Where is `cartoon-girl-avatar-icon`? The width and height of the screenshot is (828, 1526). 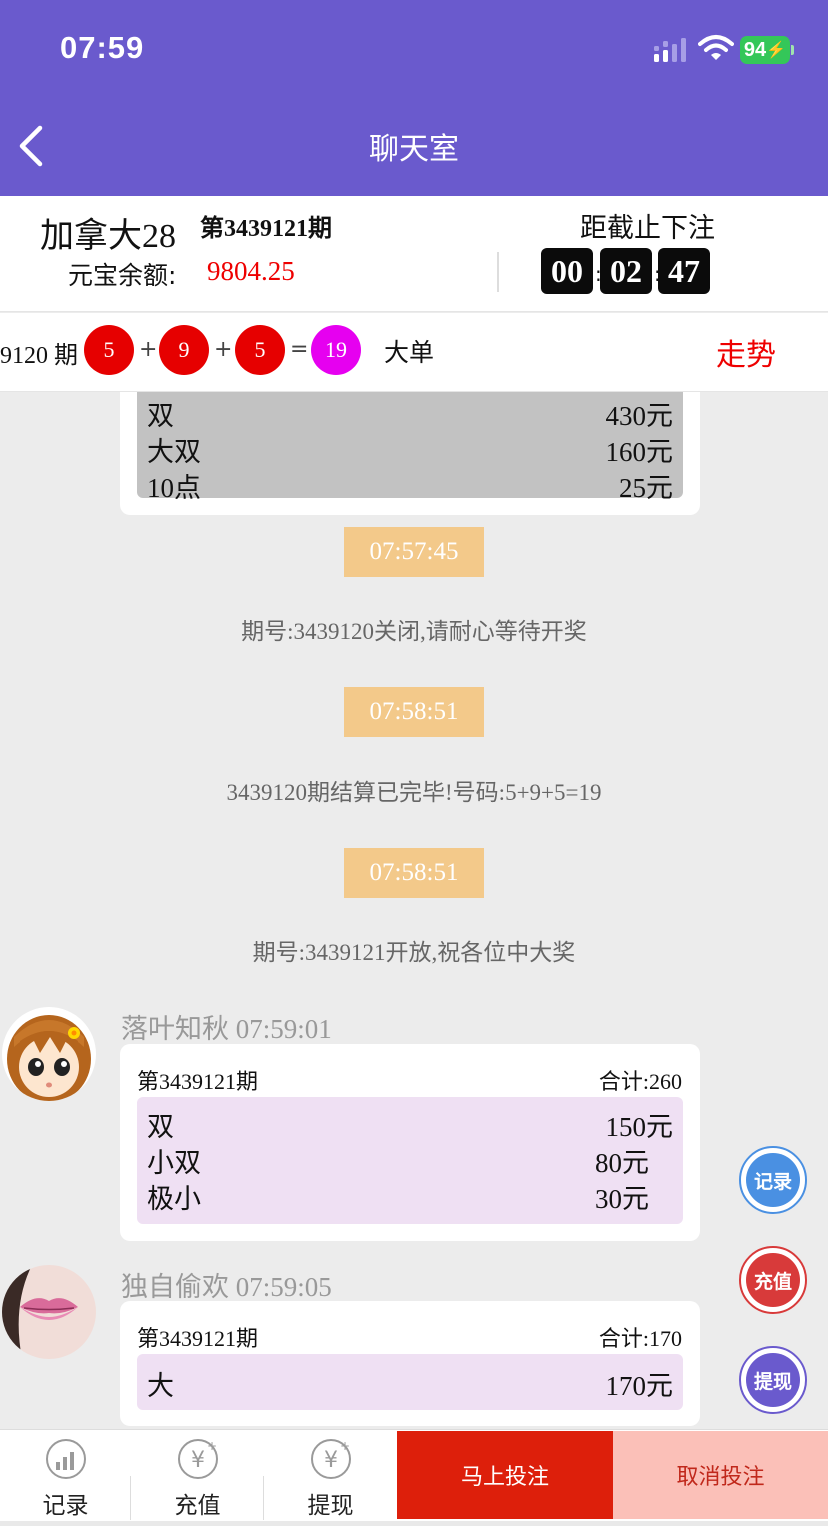
cartoon-girl-avatar-icon is located at coordinates (49, 1054).